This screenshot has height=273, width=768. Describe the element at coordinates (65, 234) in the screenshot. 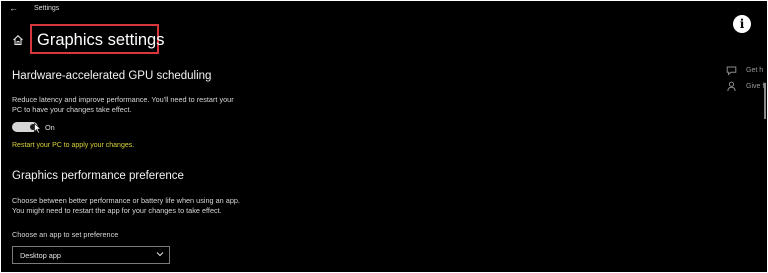

I see `app-picker-label: Choose an app to set preference` at that location.